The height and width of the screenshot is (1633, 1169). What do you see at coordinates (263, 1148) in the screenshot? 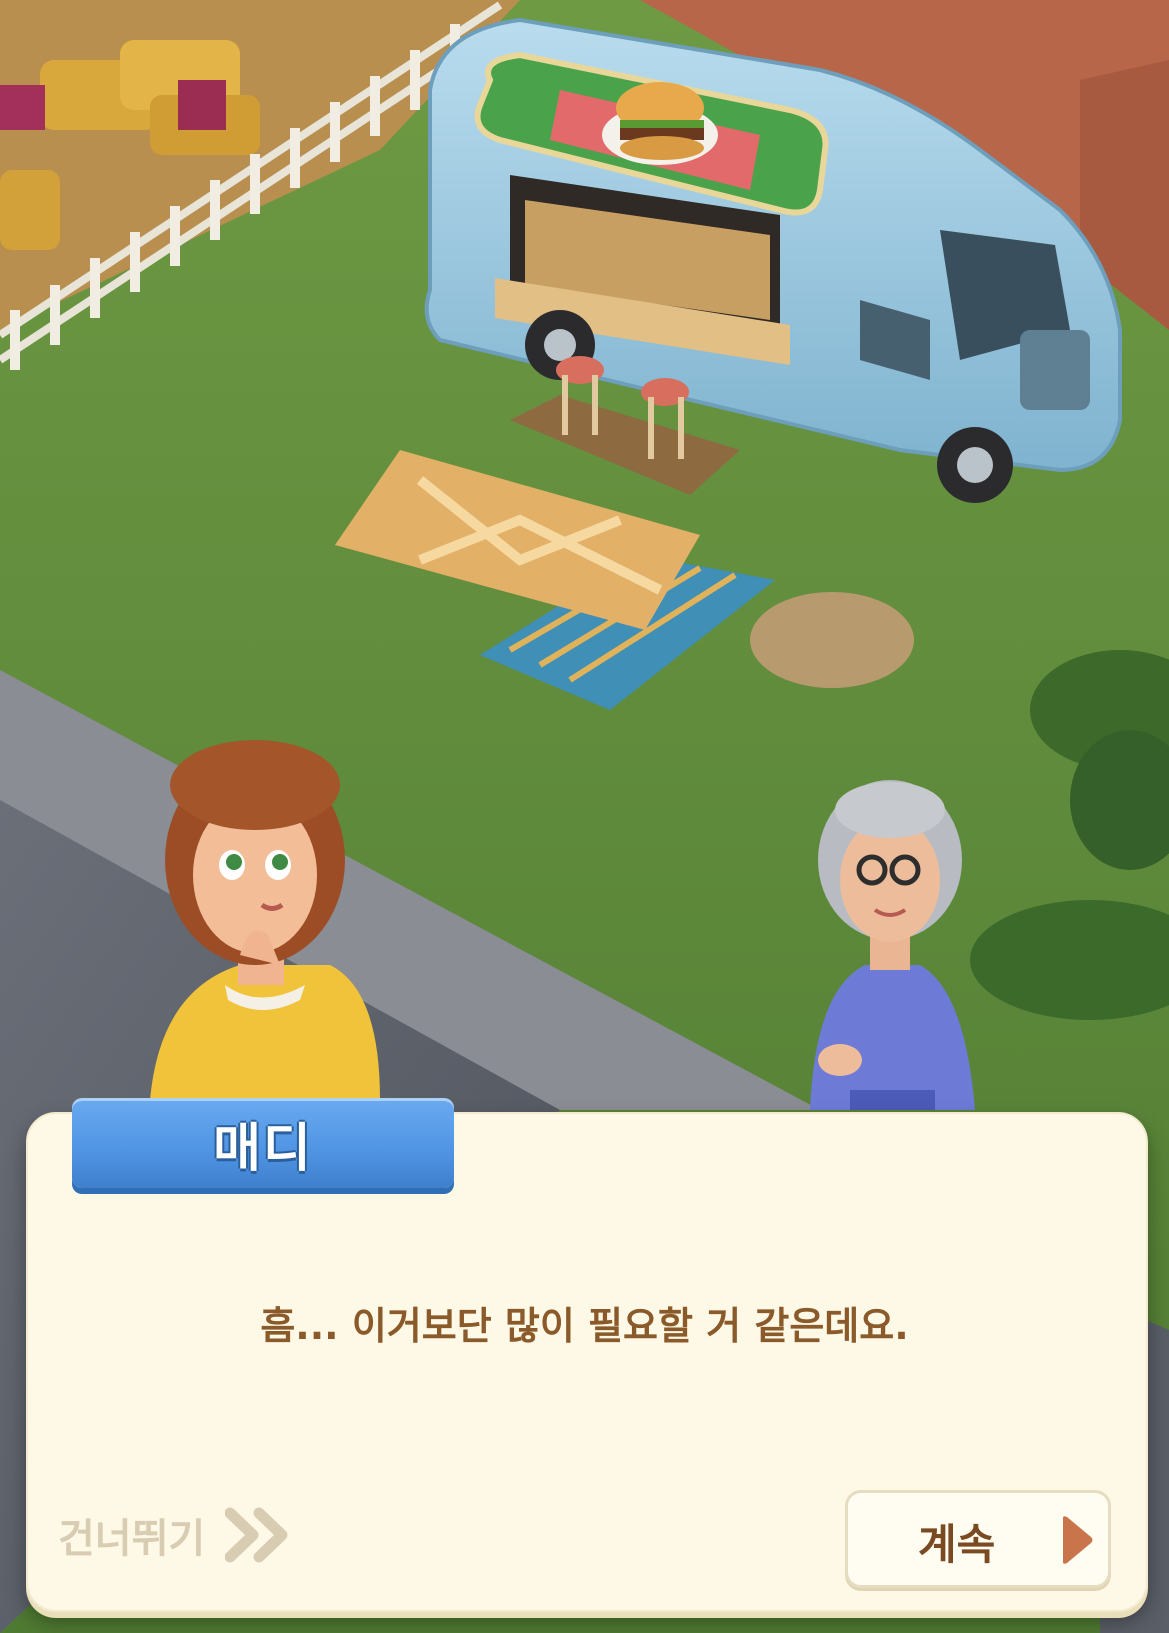
I see `speaker-name: 매디` at bounding box center [263, 1148].